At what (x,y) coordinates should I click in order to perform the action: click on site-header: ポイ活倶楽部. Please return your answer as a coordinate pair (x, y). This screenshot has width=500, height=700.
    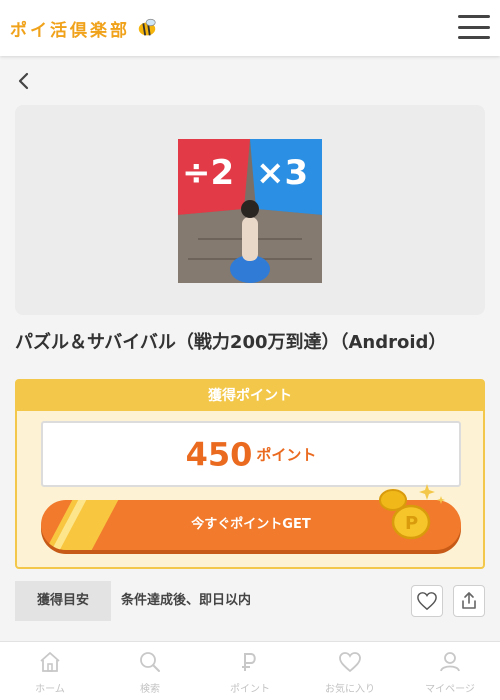
    Looking at the image, I should click on (250, 28).